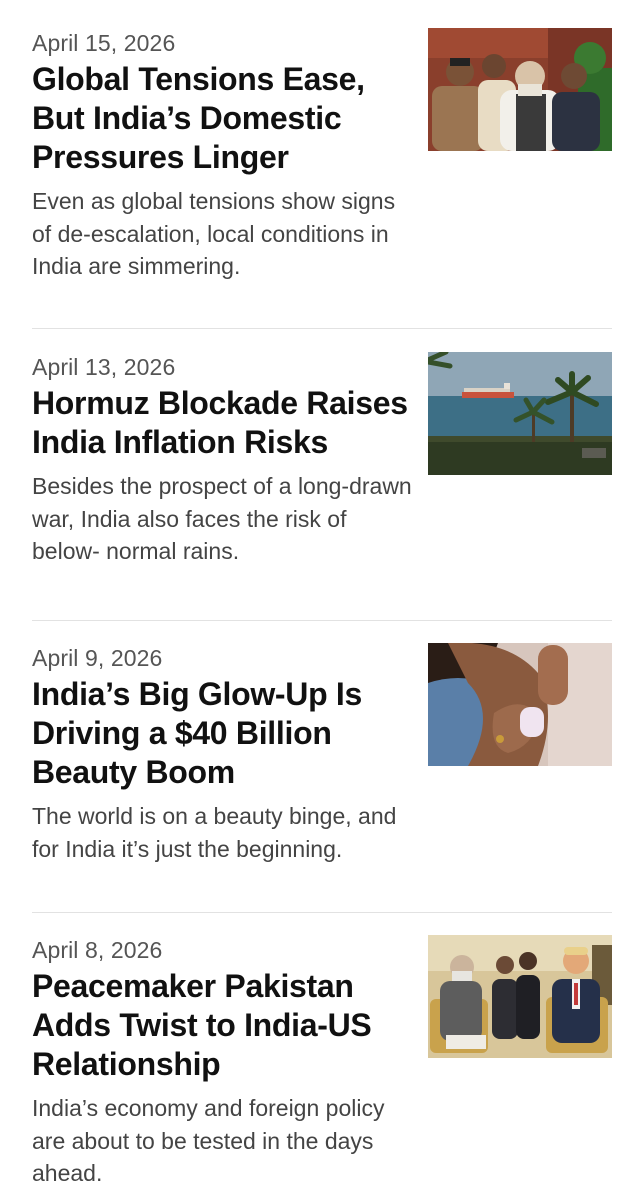 The height and width of the screenshot is (1200, 644). I want to click on tanker-ship-palm-trees-photo-icon, so click(520, 413).